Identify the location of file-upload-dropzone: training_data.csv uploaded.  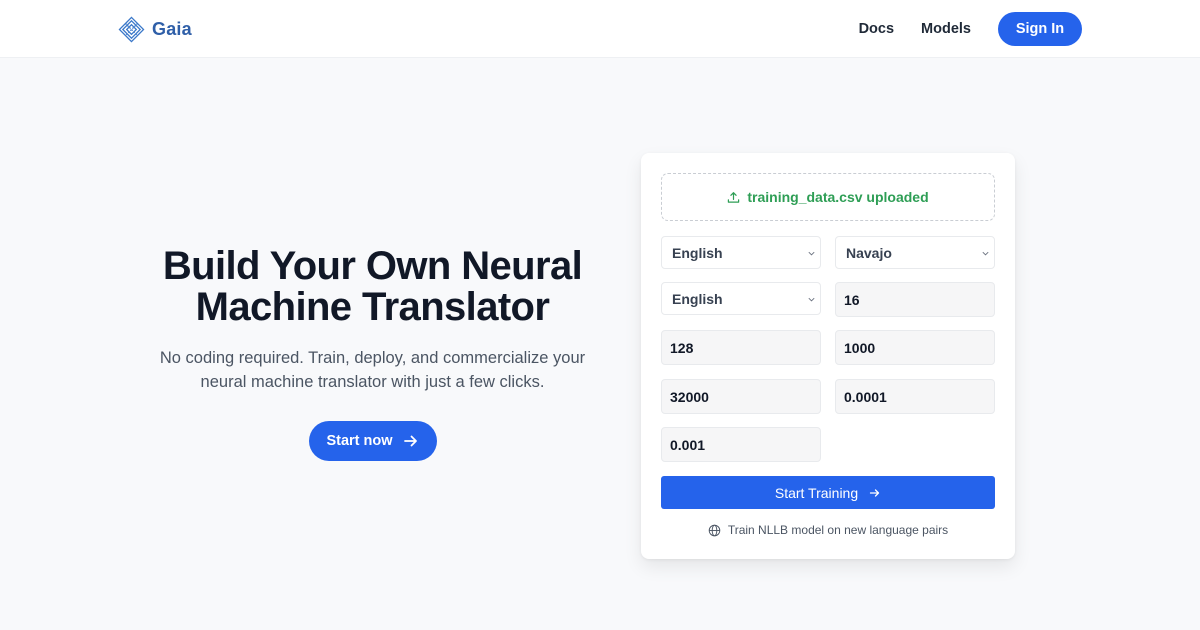
(828, 197).